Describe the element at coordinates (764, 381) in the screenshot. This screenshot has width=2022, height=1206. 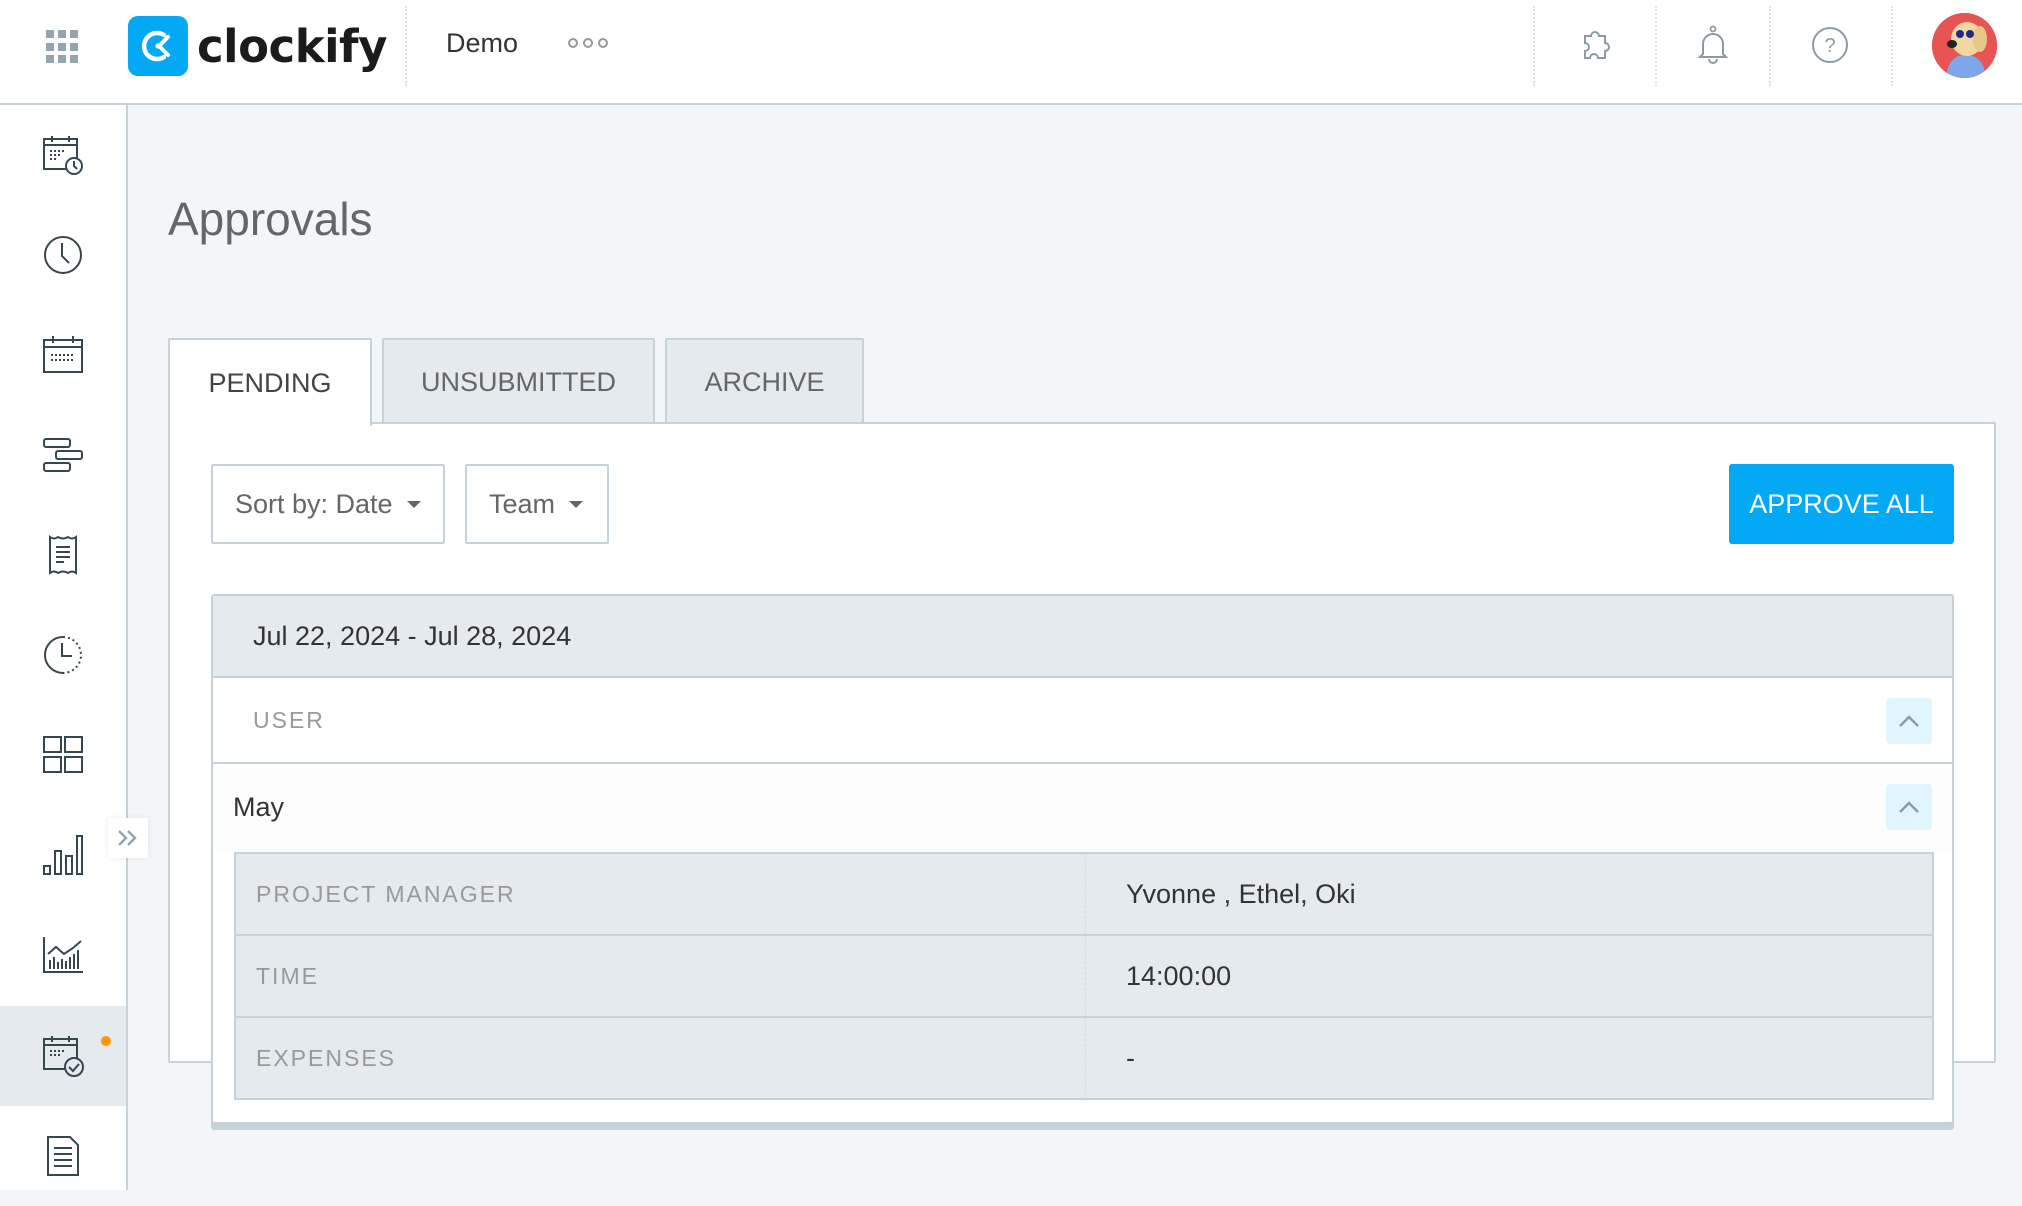
I see `tab-archive: ARCHIVE` at that location.